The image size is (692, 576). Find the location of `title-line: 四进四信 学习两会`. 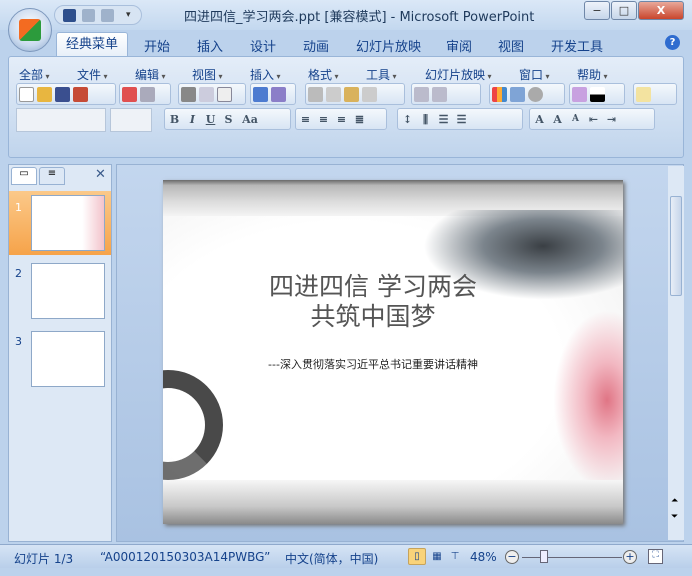

title-line: 四进四信 学习两会 is located at coordinates (373, 286).